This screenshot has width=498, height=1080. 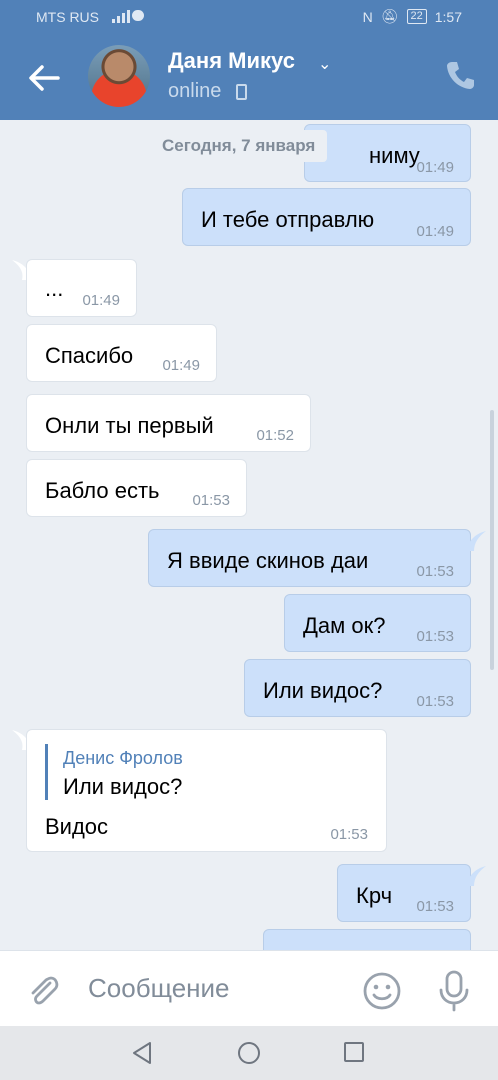 I want to click on message-outgoing: И тебе отправлю 01:49, so click(x=326, y=217).